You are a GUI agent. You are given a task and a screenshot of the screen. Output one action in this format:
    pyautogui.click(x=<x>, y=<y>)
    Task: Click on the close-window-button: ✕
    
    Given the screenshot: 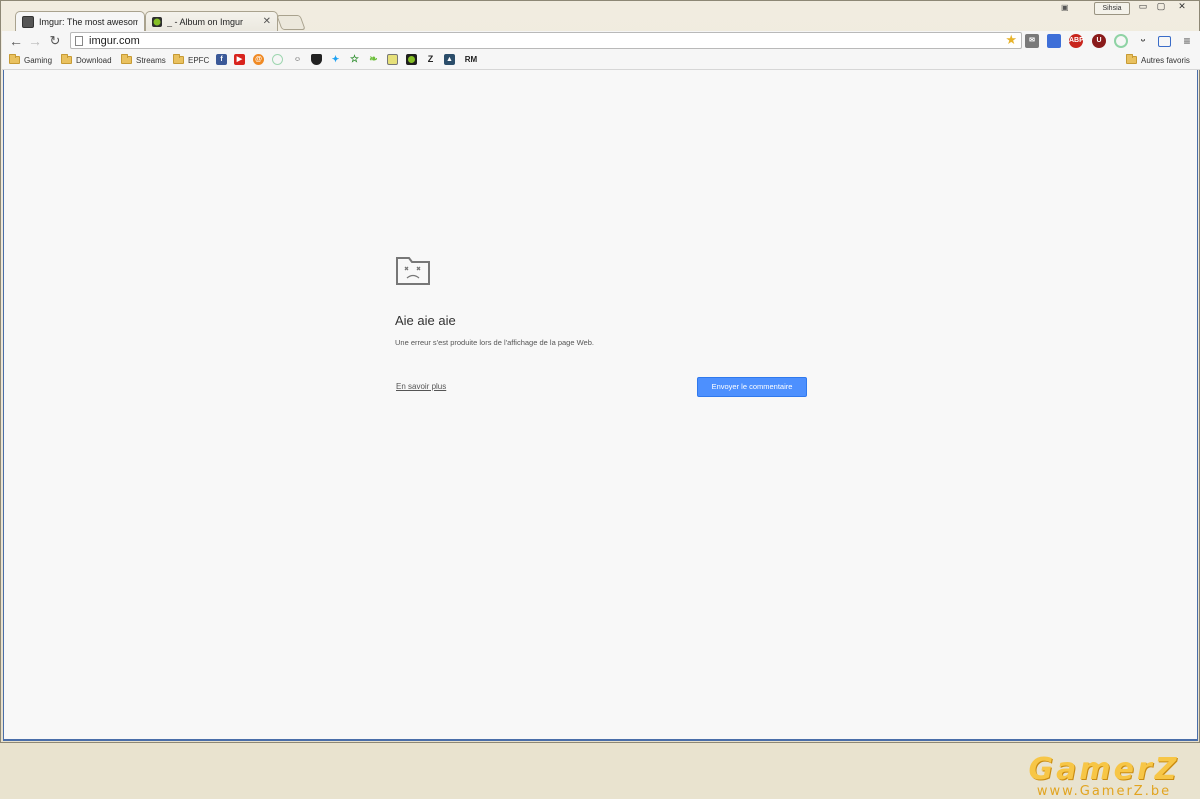 What is the action you would take?
    pyautogui.click(x=1182, y=7)
    